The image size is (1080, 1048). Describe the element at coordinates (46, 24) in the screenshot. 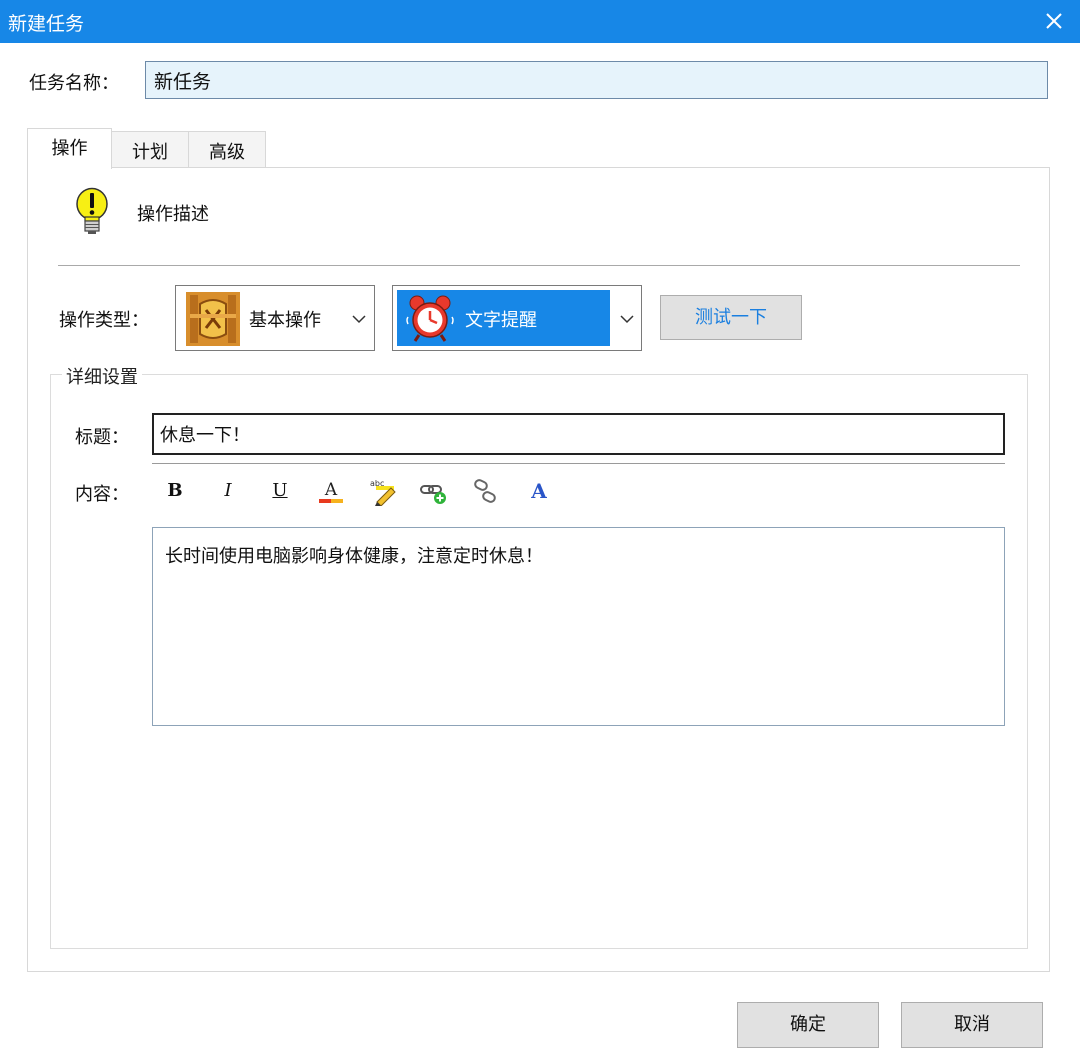

I see `window-title: 新建任务` at that location.